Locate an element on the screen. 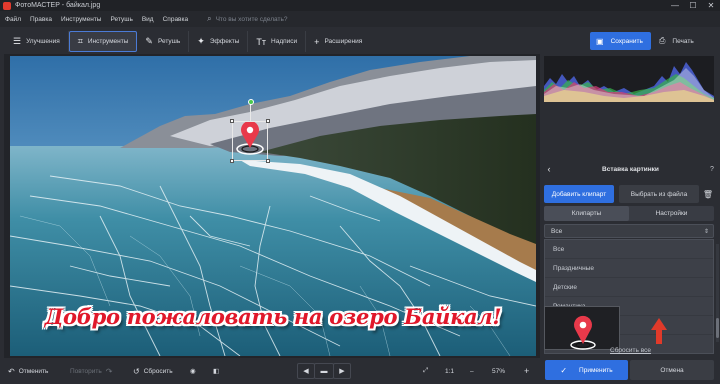 This screenshot has height=384, width=720. tab-text: Tт Надписи is located at coordinates (277, 41).